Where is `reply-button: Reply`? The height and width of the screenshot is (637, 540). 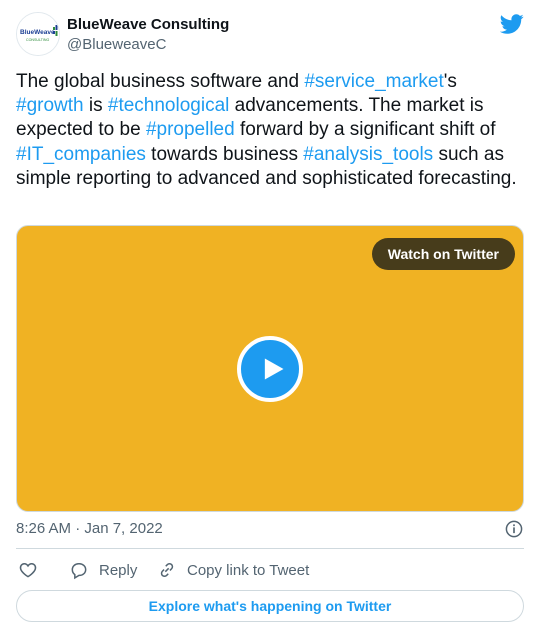
reply-button: Reply is located at coordinates (103, 570).